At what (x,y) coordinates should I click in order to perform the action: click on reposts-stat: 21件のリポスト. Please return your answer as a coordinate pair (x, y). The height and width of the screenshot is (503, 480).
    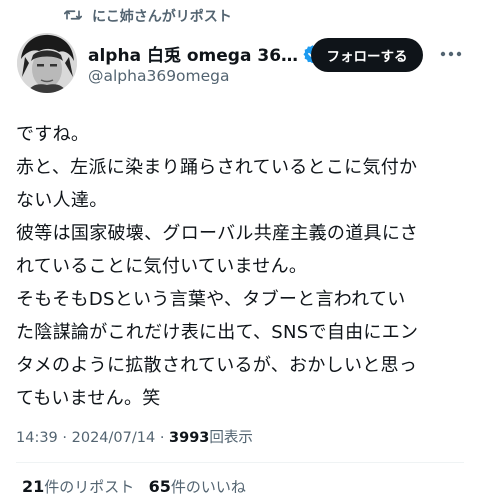
    Looking at the image, I should click on (78, 486).